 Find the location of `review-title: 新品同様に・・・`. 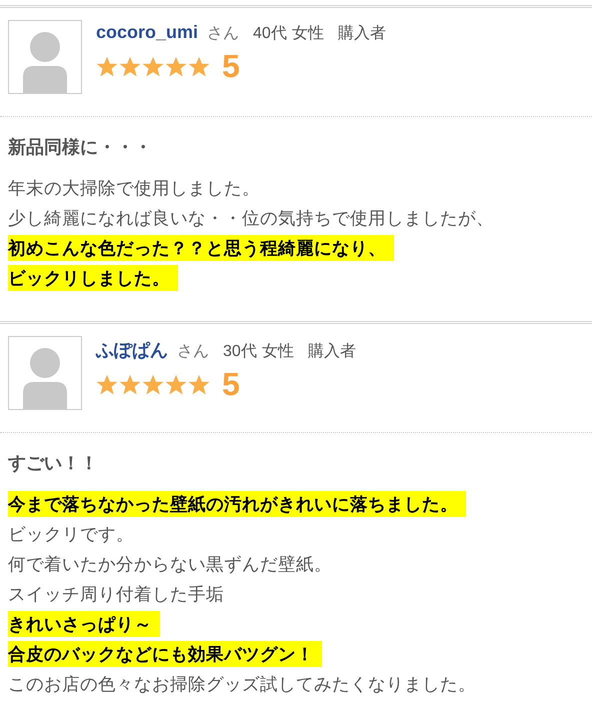

review-title: 新品同様に・・・ is located at coordinates (80, 147).